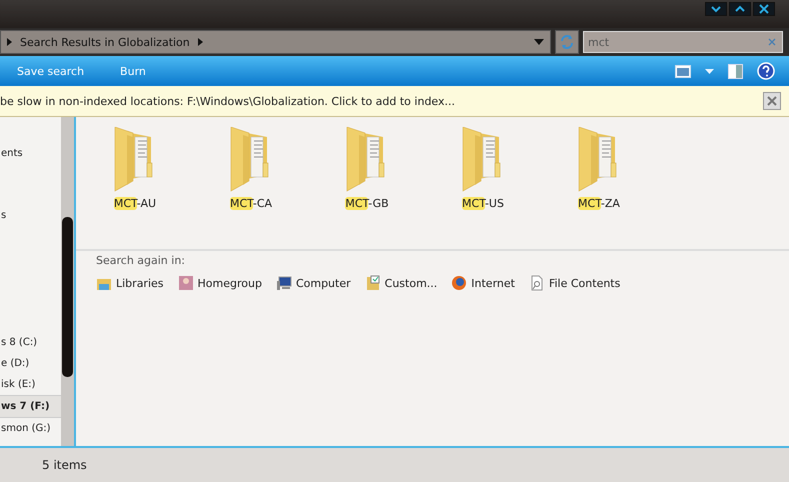  What do you see at coordinates (141, 260) in the screenshot?
I see `search-again-heading: Search again in:` at bounding box center [141, 260].